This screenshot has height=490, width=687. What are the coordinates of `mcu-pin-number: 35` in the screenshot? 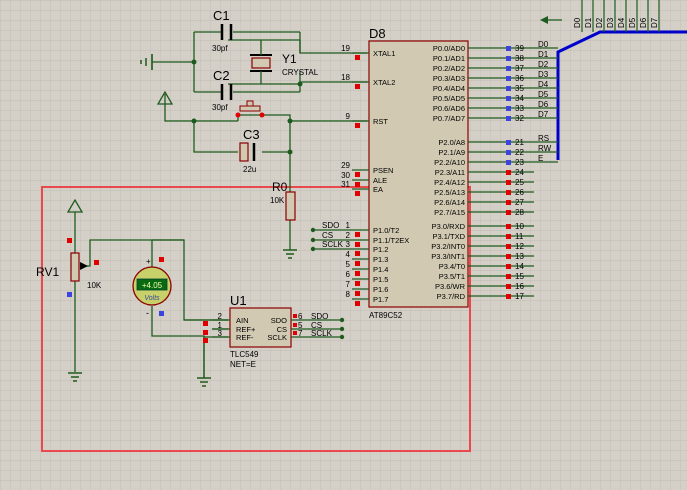 It's located at (519, 88).